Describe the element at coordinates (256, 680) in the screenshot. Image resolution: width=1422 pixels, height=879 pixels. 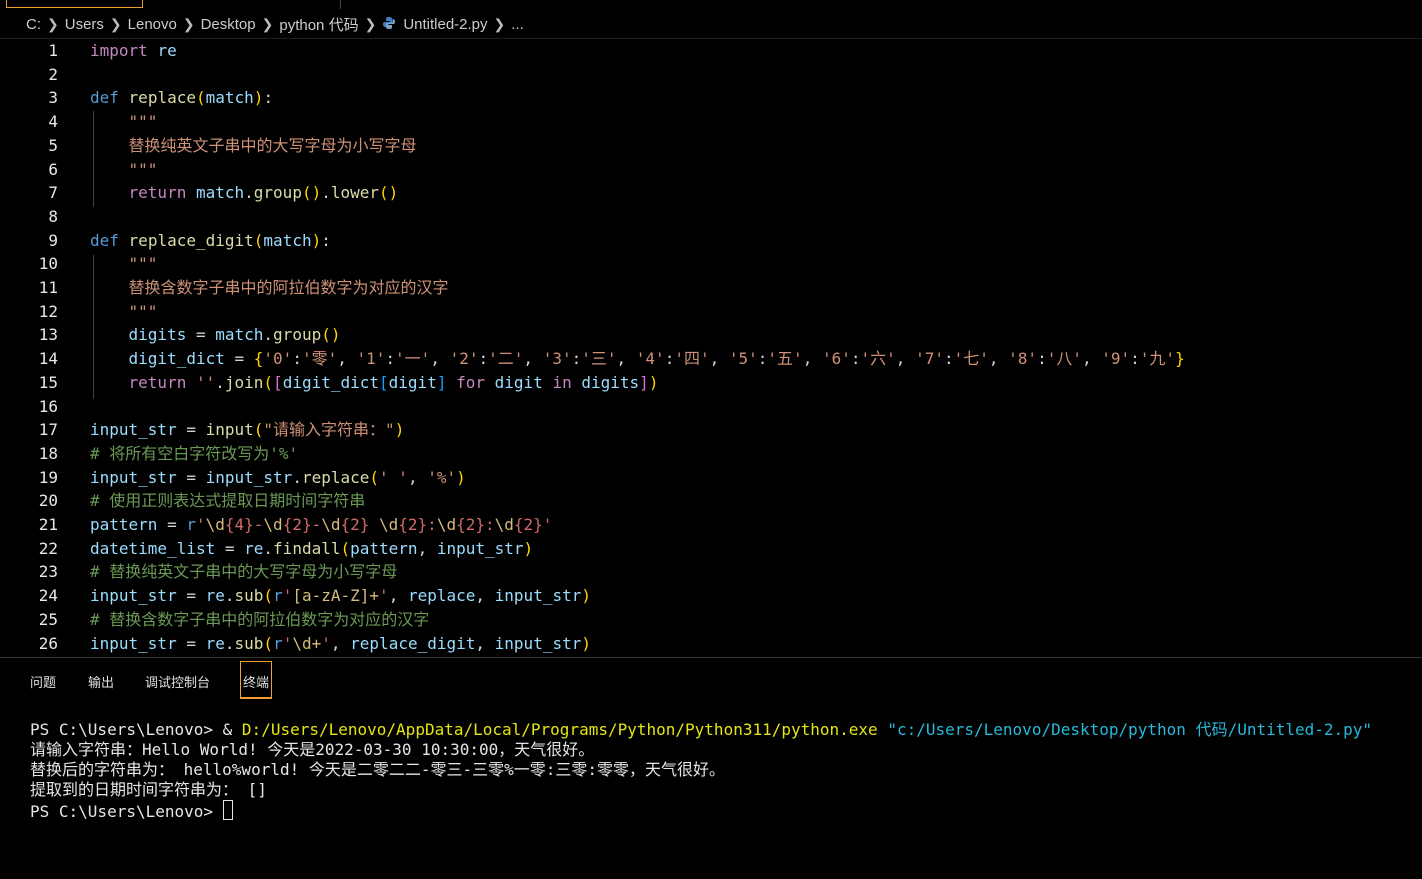
I see `tab-terminal: 终端` at that location.